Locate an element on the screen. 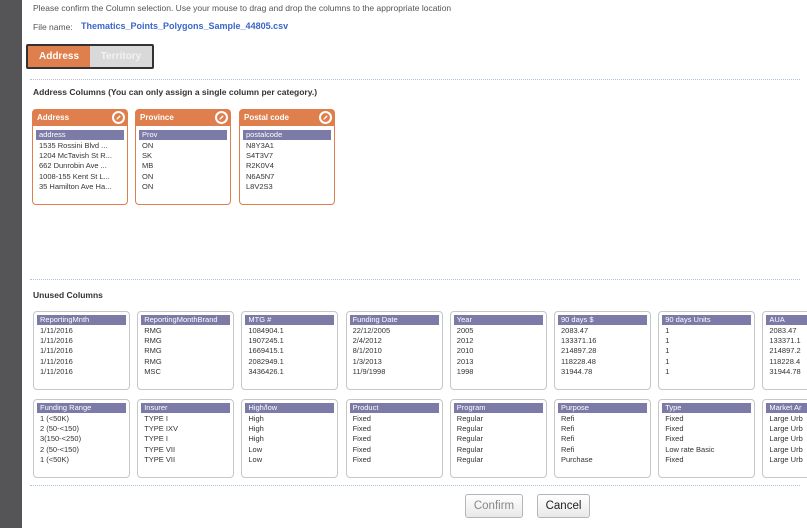  category-label: Address is located at coordinates (53, 117).